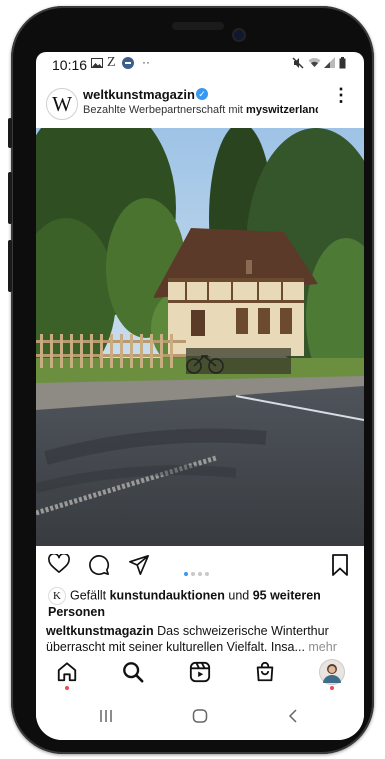 The width and height of the screenshot is (385, 759). Describe the element at coordinates (139, 94) in the screenshot. I see `account-username: weltkunstmagazin` at that location.